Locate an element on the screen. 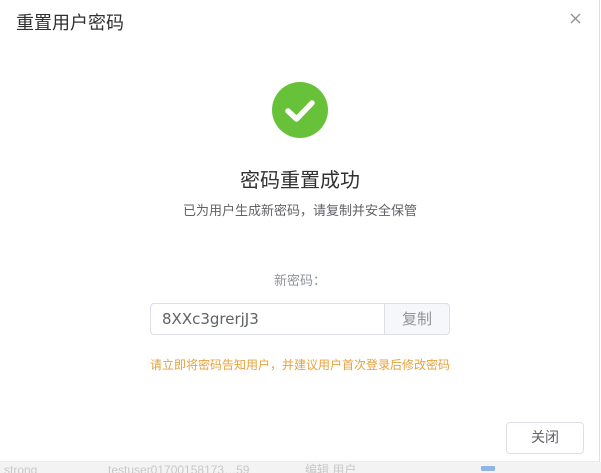 This screenshot has height=473, width=601. new-password-field is located at coordinates (267, 319).